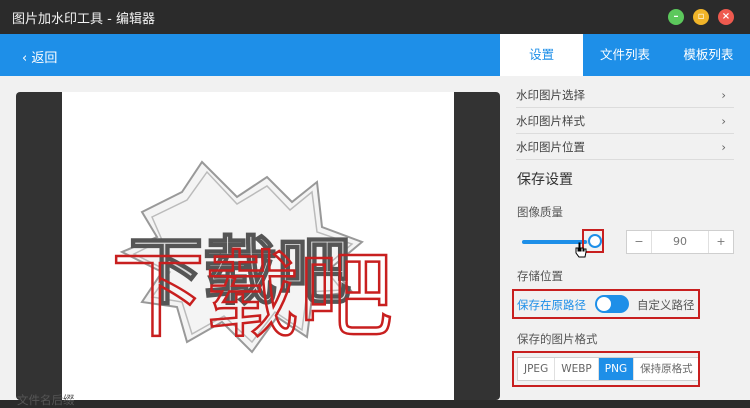  I want to click on menu-watermark-image-select: 水印图片选择 ›, so click(625, 95).